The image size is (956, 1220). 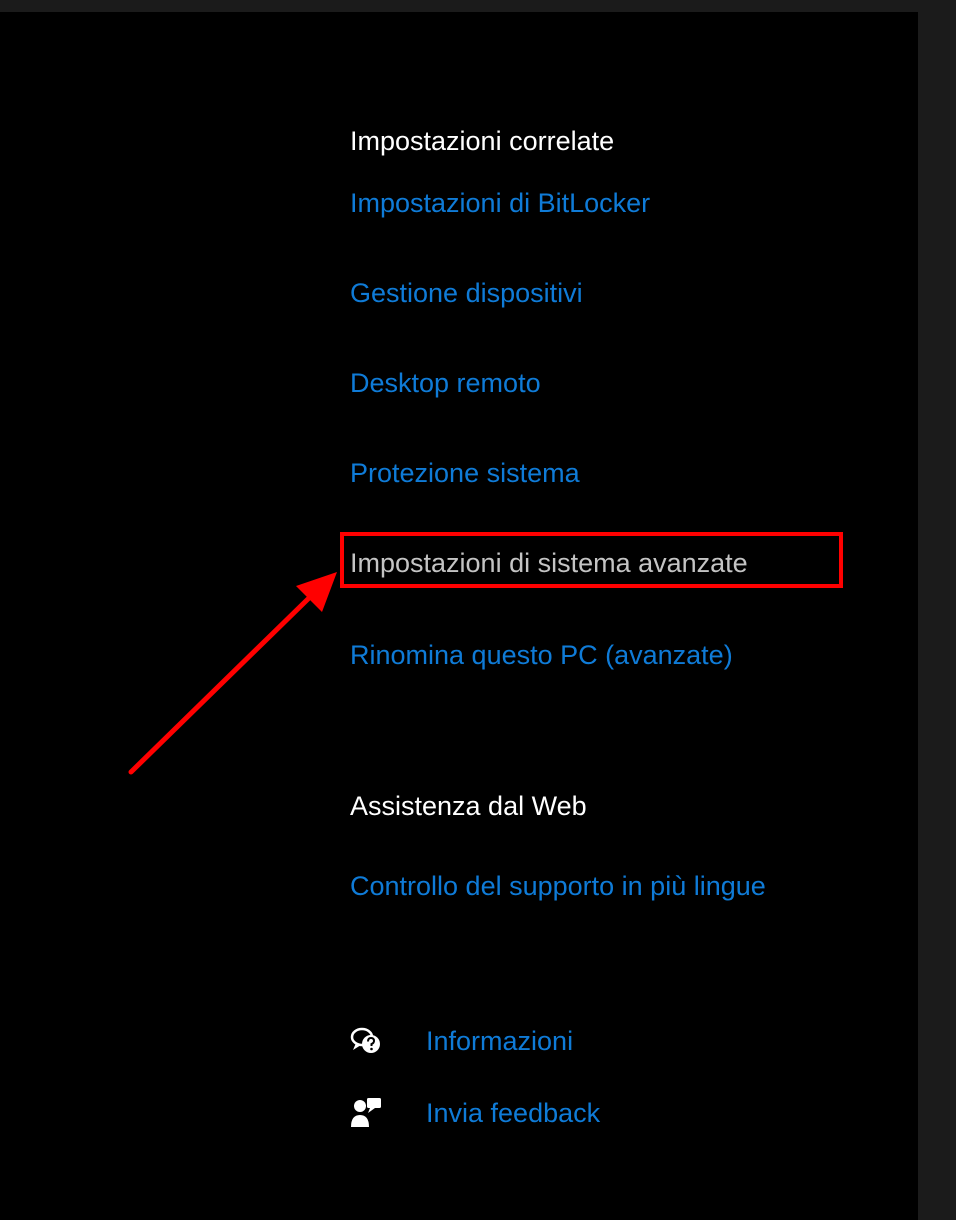 I want to click on info-row: Informazioni, so click(x=461, y=1041).